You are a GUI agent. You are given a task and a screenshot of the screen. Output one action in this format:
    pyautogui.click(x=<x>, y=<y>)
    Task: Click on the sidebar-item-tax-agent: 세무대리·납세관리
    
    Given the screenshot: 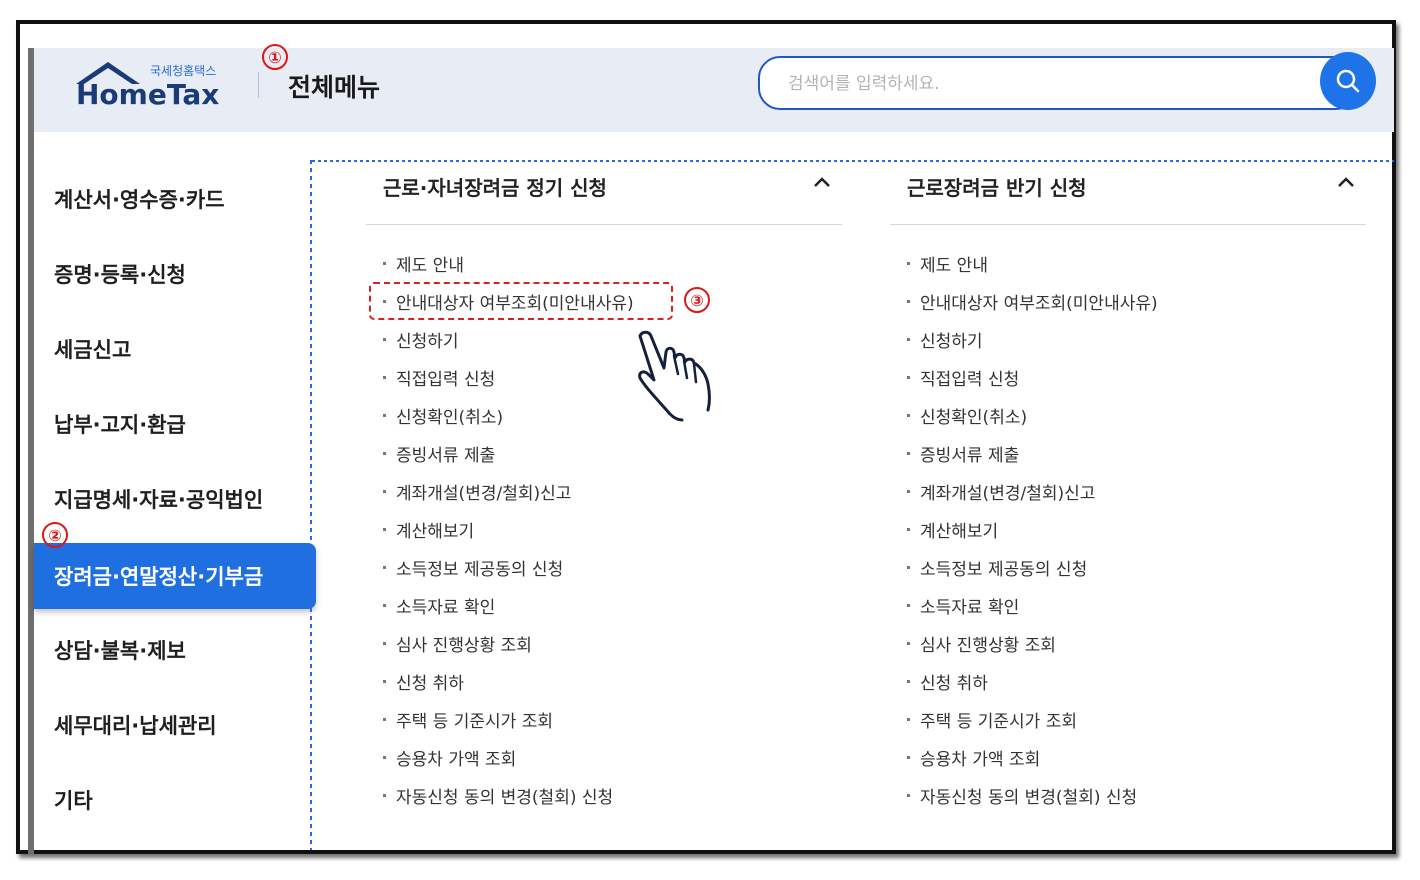 What is the action you would take?
    pyautogui.click(x=175, y=725)
    